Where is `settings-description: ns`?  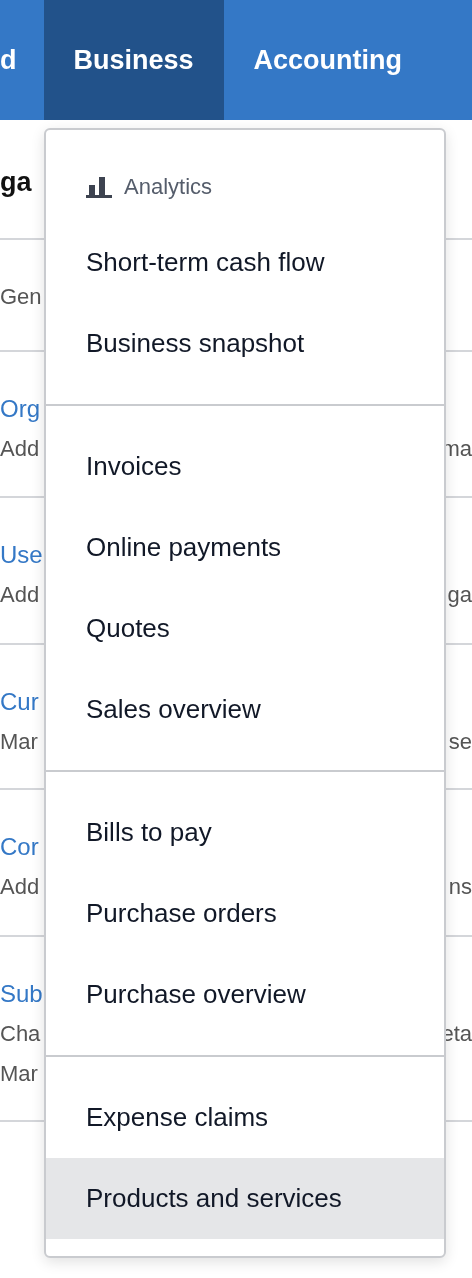 settings-description: ns is located at coordinates (460, 887).